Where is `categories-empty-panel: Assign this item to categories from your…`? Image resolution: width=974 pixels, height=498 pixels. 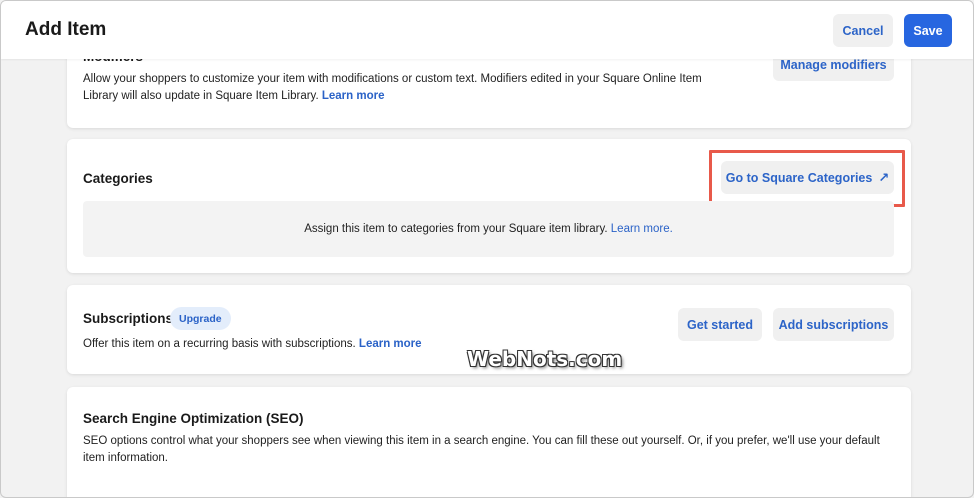
categories-empty-panel: Assign this item to categories from your… is located at coordinates (488, 229).